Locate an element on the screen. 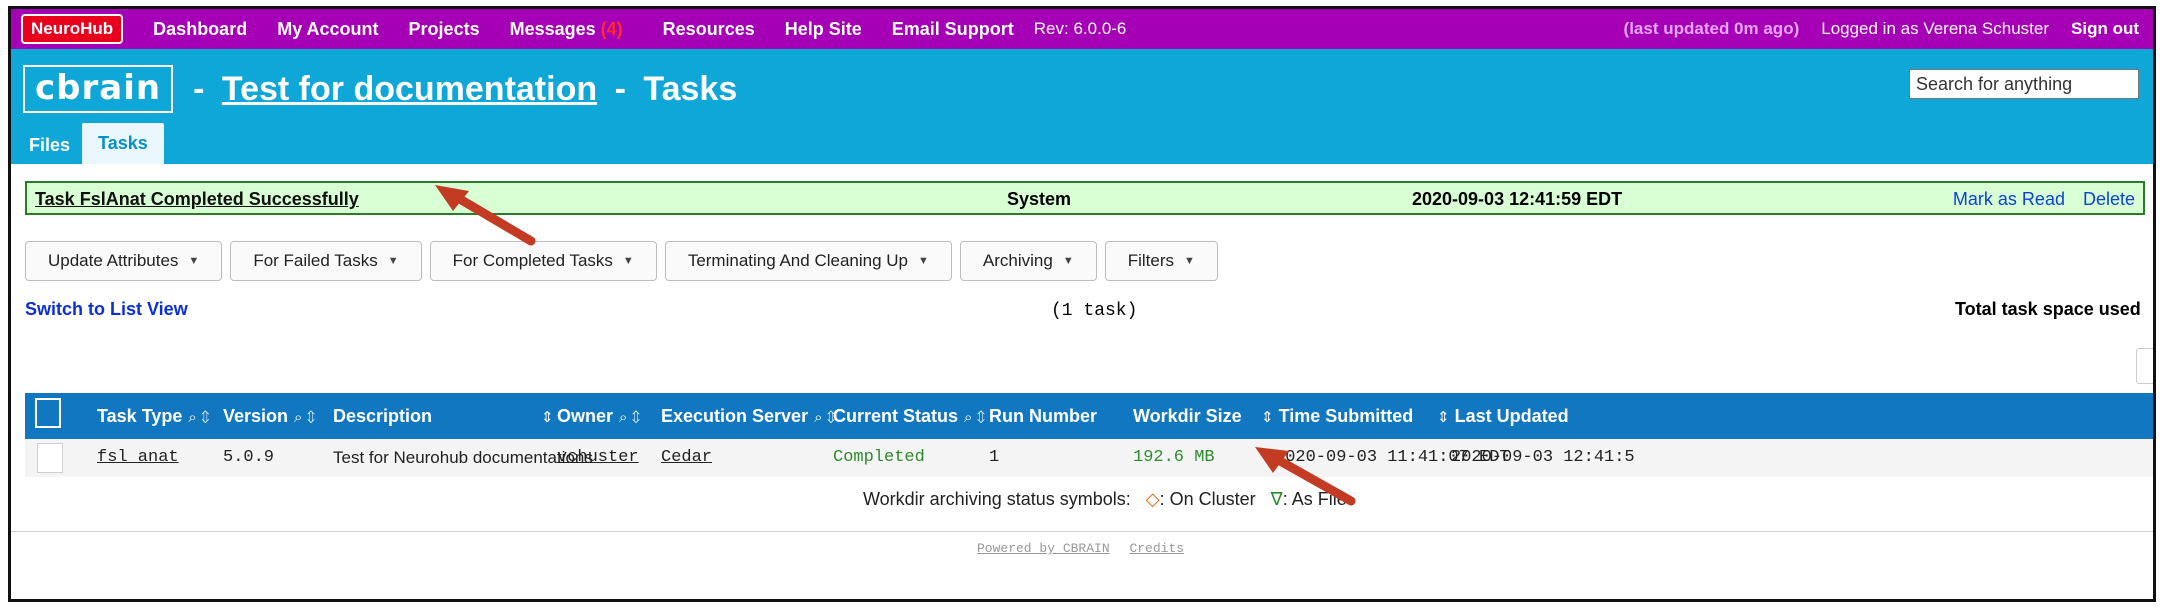 The height and width of the screenshot is (614, 2166). col-run-number: Run Number is located at coordinates (1043, 416).